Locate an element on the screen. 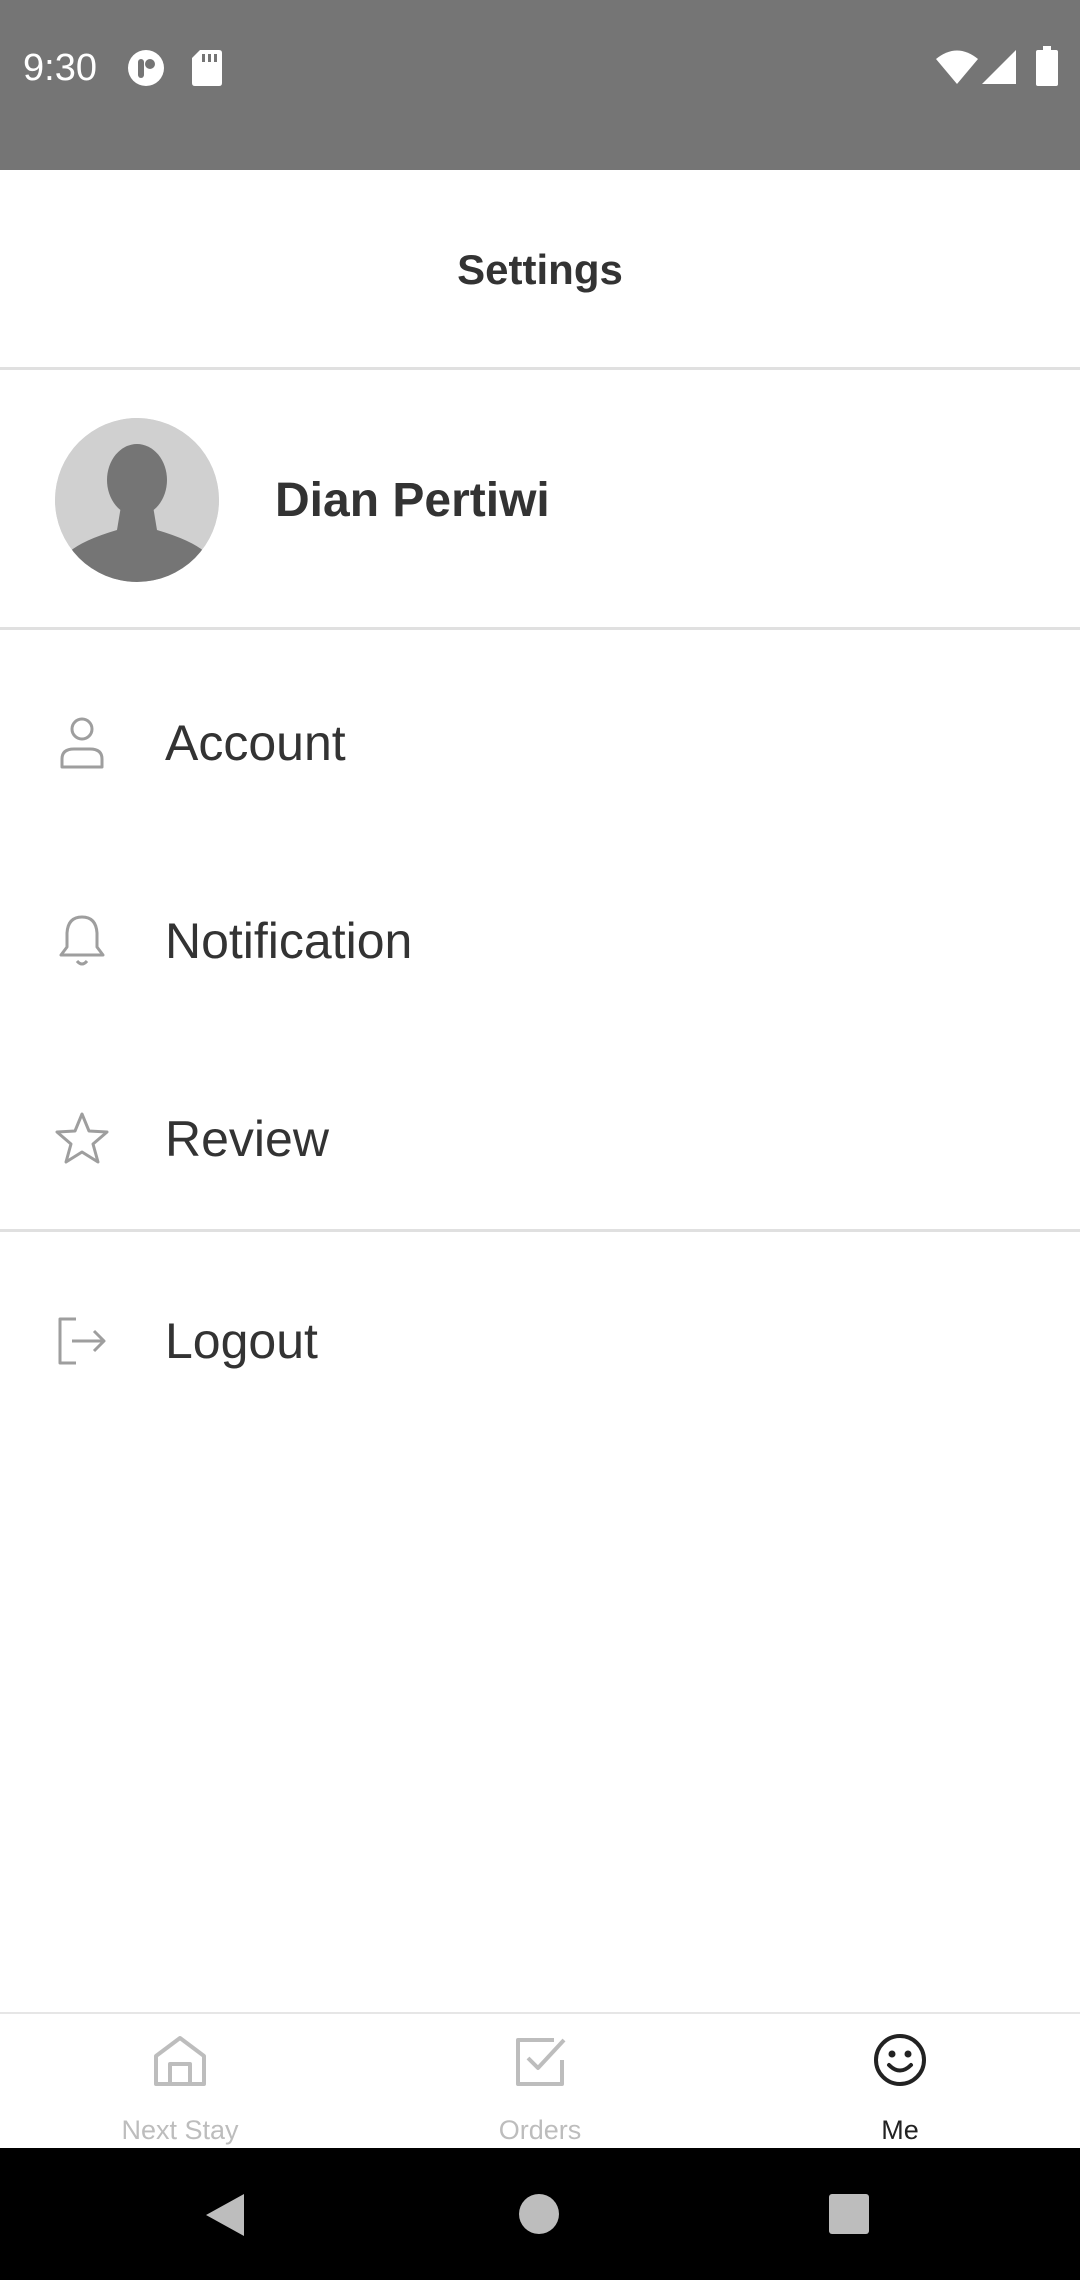 The image size is (1080, 2280). menu-divider is located at coordinates (540, 1230).